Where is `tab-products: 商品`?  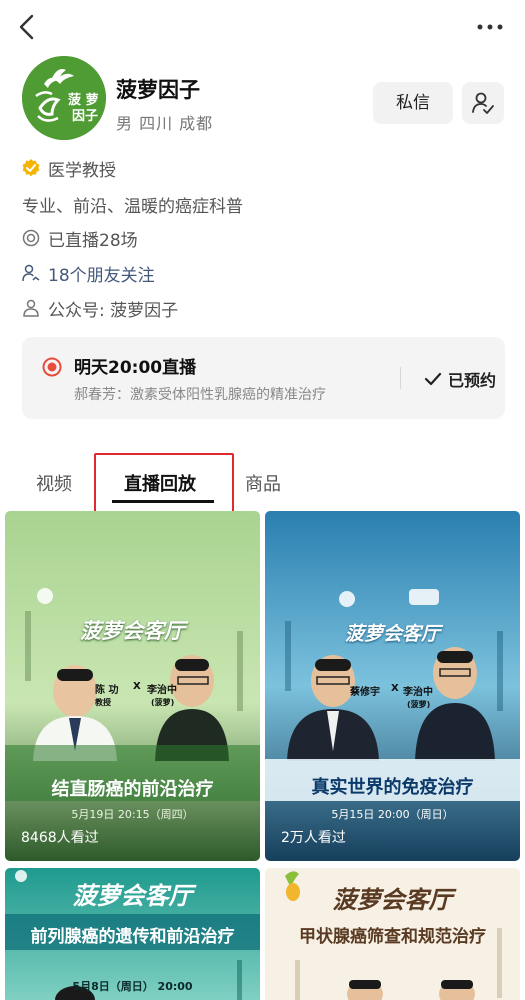 tab-products: 商品 is located at coordinates (263, 483).